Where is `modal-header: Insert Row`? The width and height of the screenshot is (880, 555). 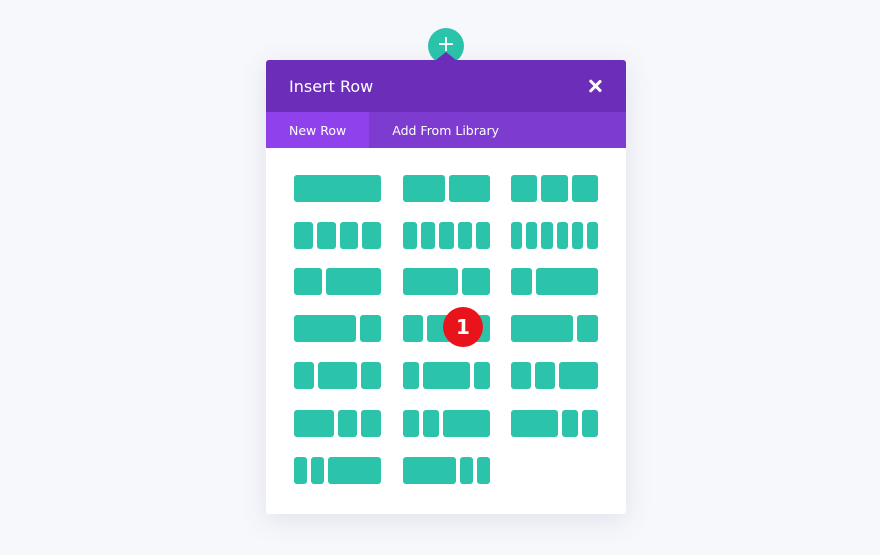 modal-header: Insert Row is located at coordinates (446, 86).